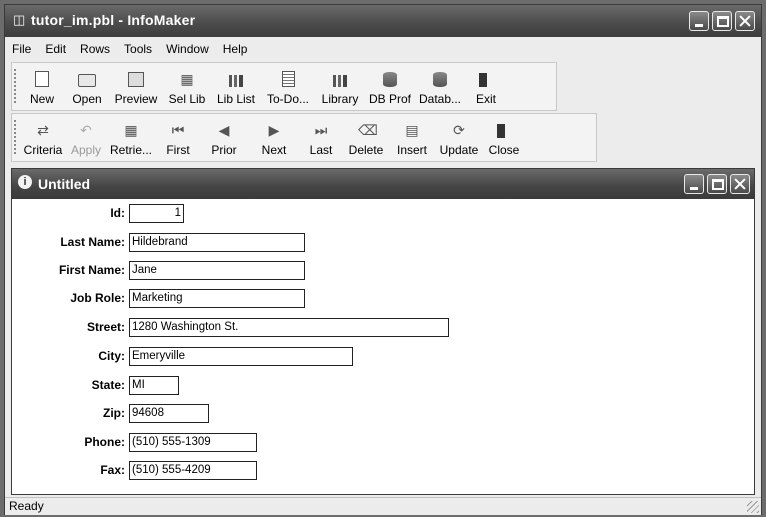  Describe the element at coordinates (694, 184) in the screenshot. I see `document-minimize-button` at that location.